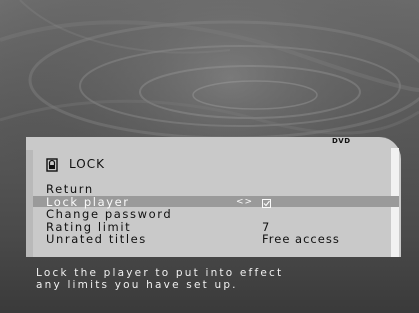 The image size is (419, 313). What do you see at coordinates (223, 239) in the screenshot?
I see `menu-item-unrated-titles: Unrated titles Free access` at bounding box center [223, 239].